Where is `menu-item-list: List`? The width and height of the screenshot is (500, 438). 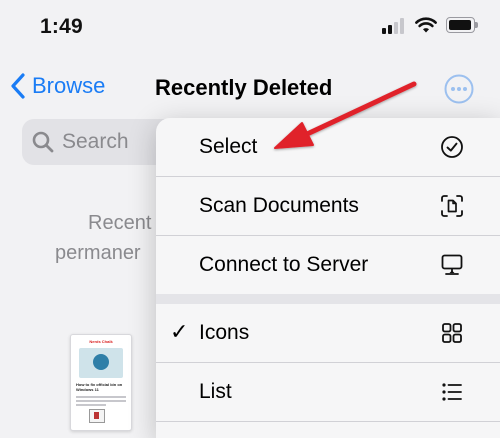 menu-item-list: List is located at coordinates (328, 392).